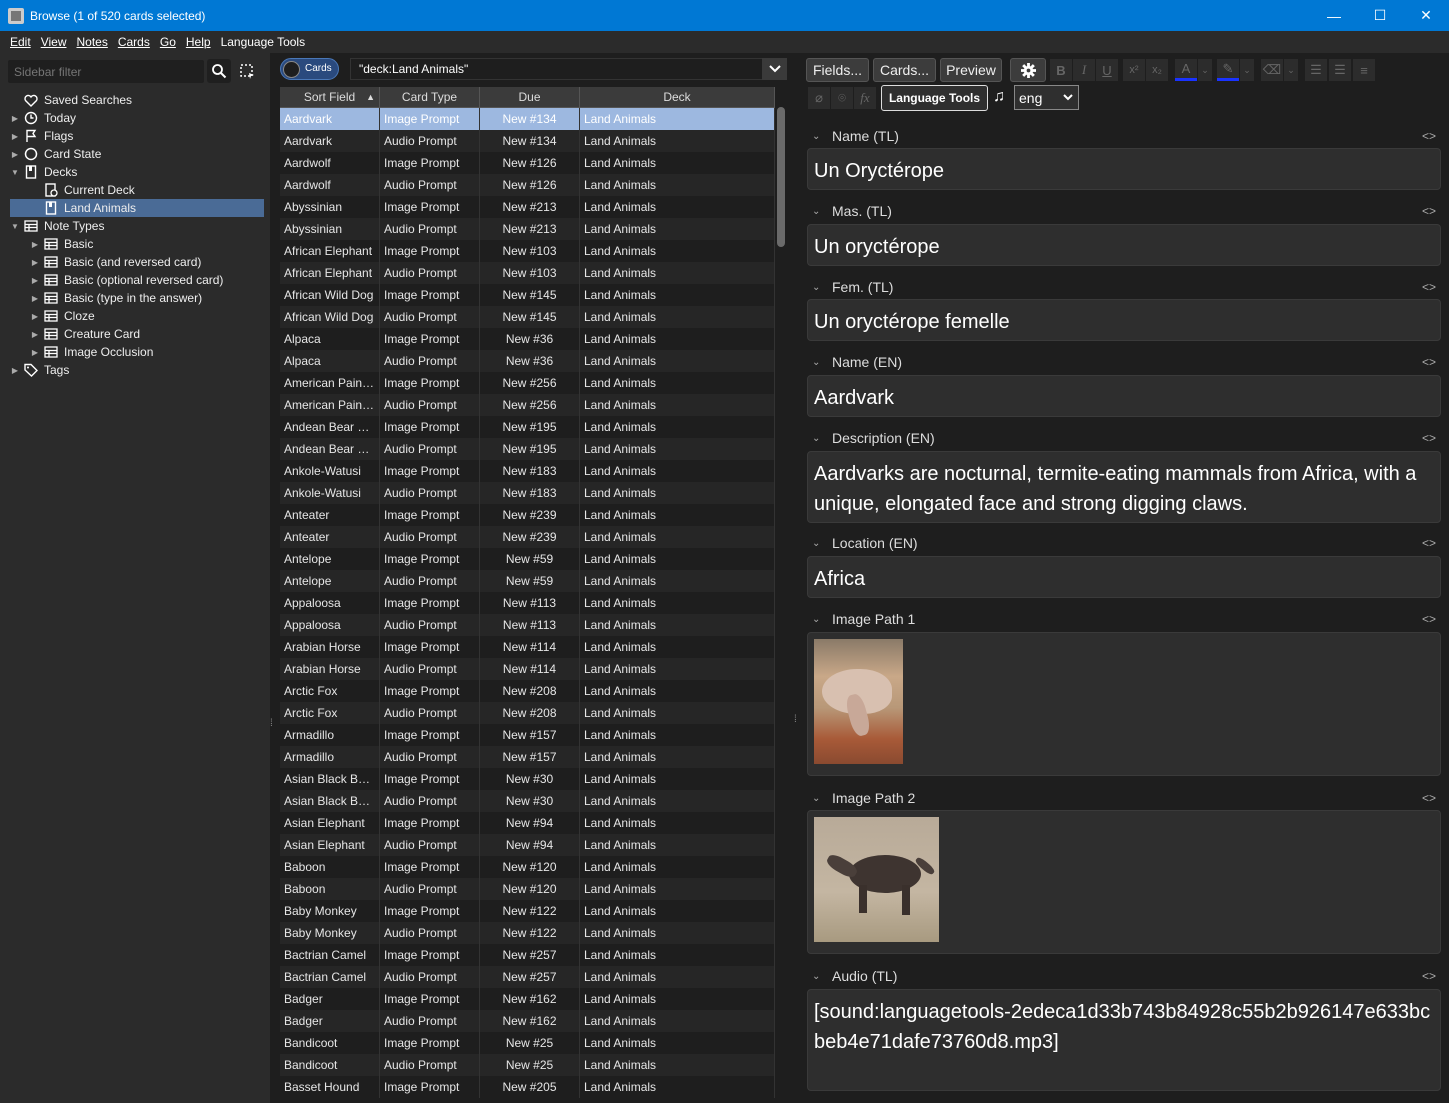 The image size is (1449, 1103). Describe the element at coordinates (1340, 70) in the screenshot. I see `numbered-list-icon: ☰` at that location.